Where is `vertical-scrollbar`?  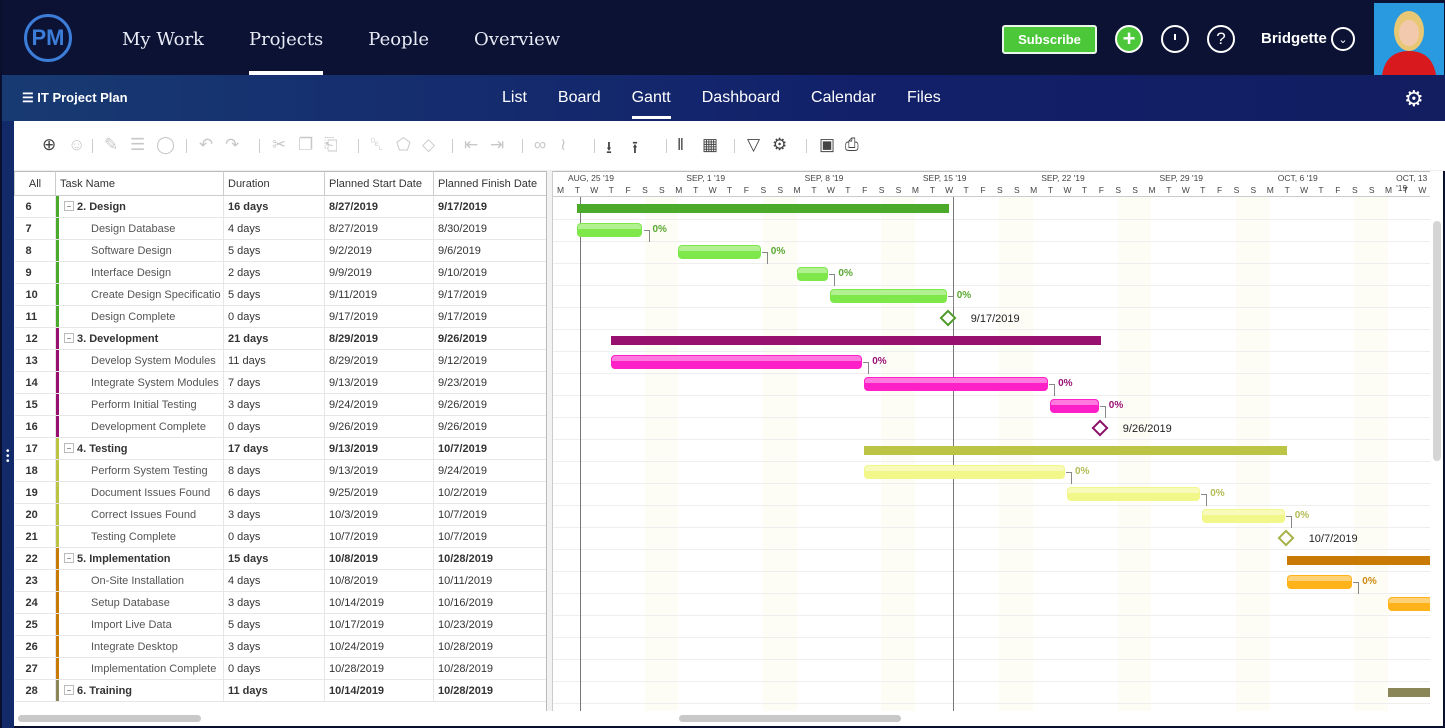
vertical-scrollbar is located at coordinates (1437, 341).